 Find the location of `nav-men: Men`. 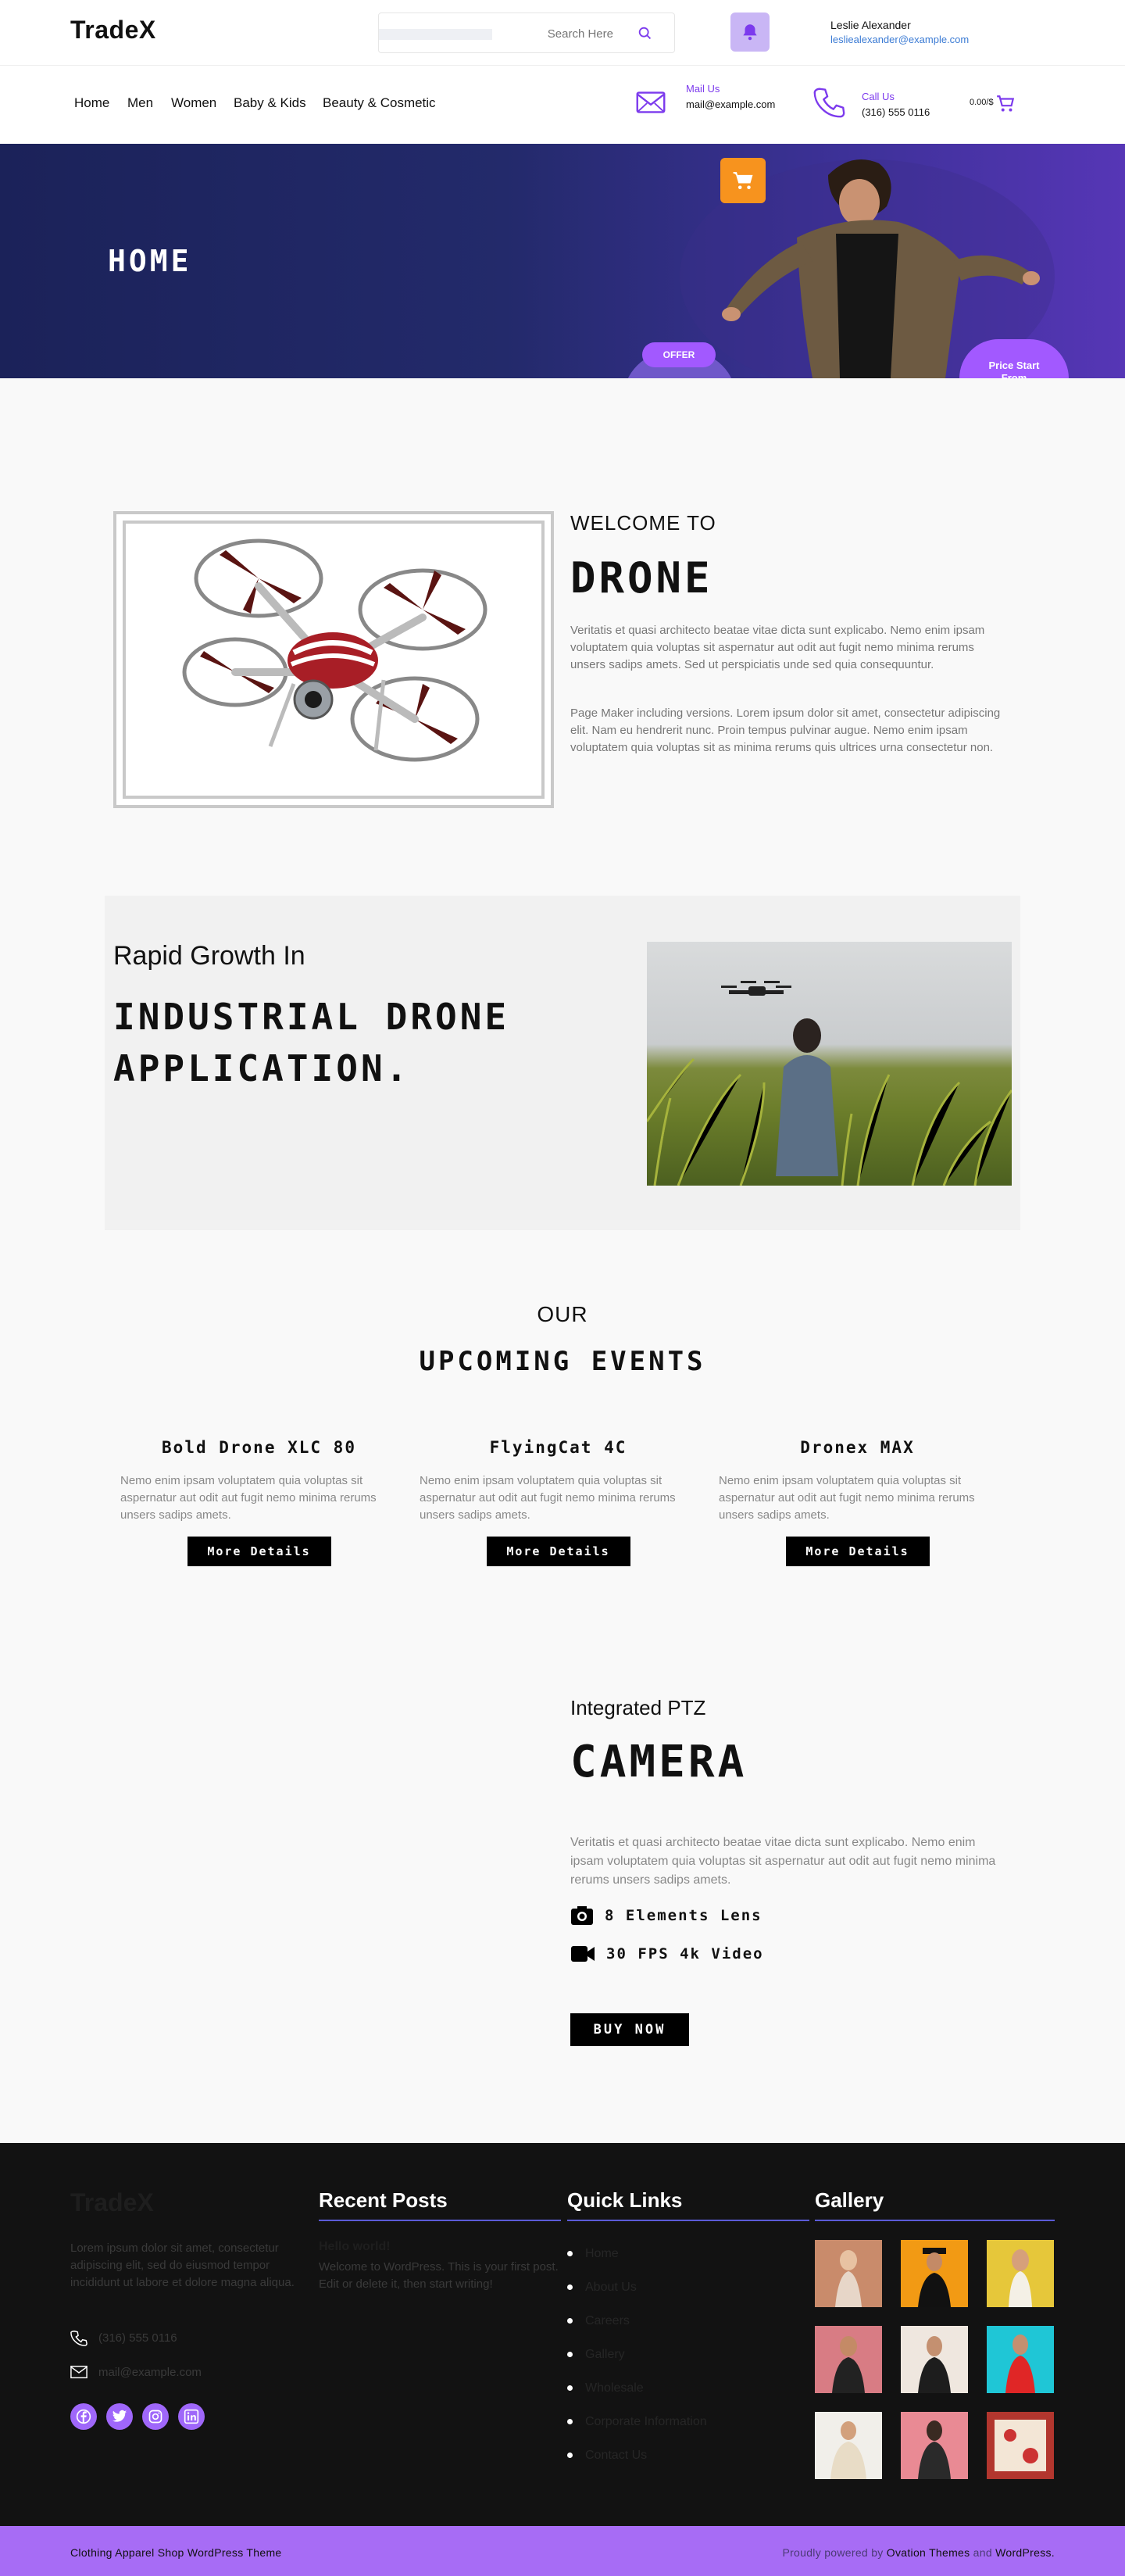

nav-men: Men is located at coordinates (140, 103).